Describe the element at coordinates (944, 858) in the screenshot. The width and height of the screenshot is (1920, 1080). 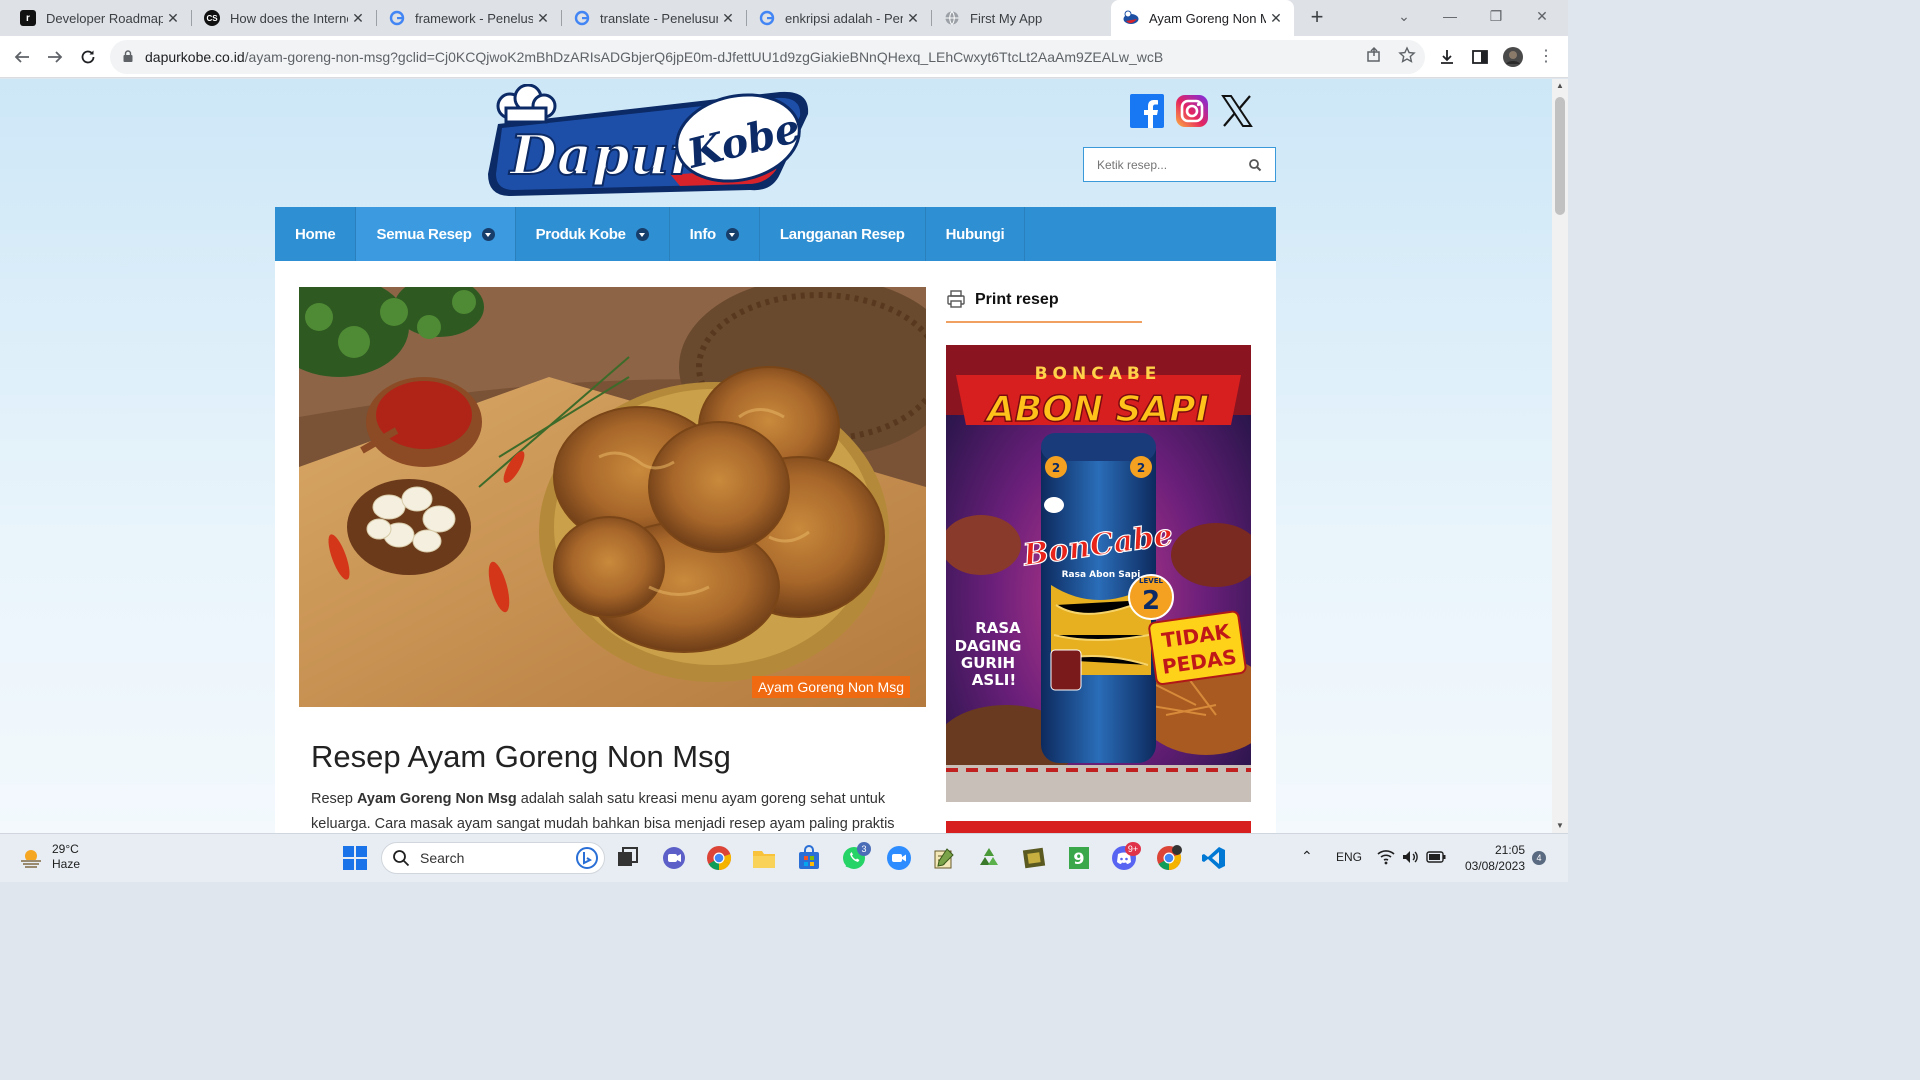
I see `notepad-icon` at that location.